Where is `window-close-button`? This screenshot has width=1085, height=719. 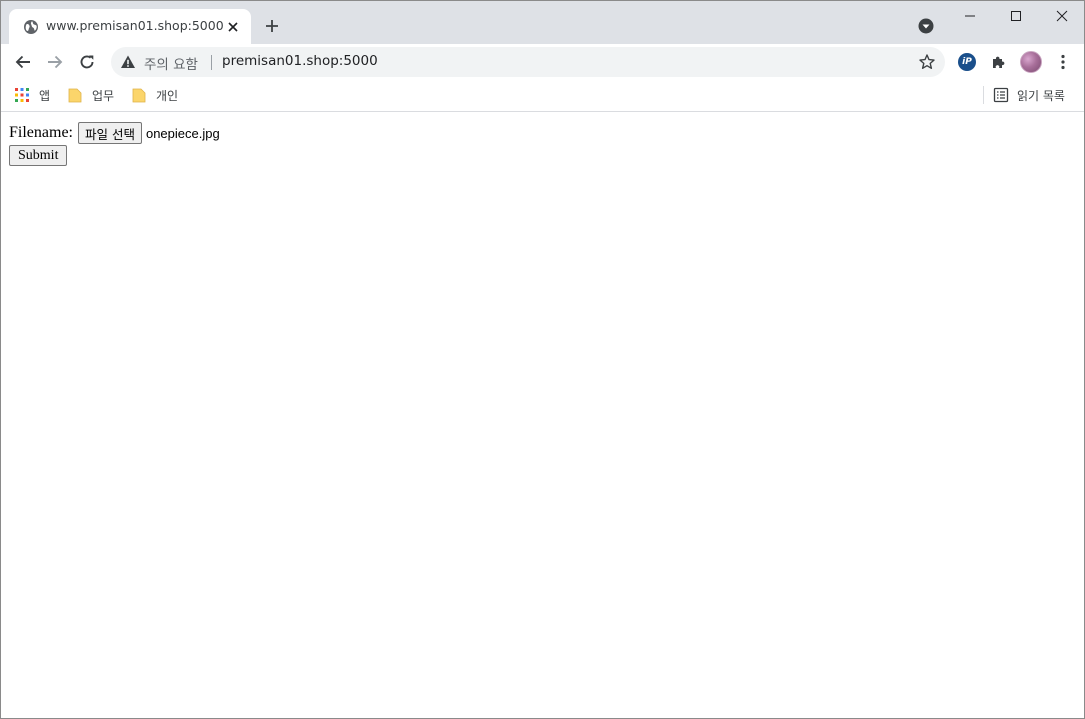 window-close-button is located at coordinates (1061, 16).